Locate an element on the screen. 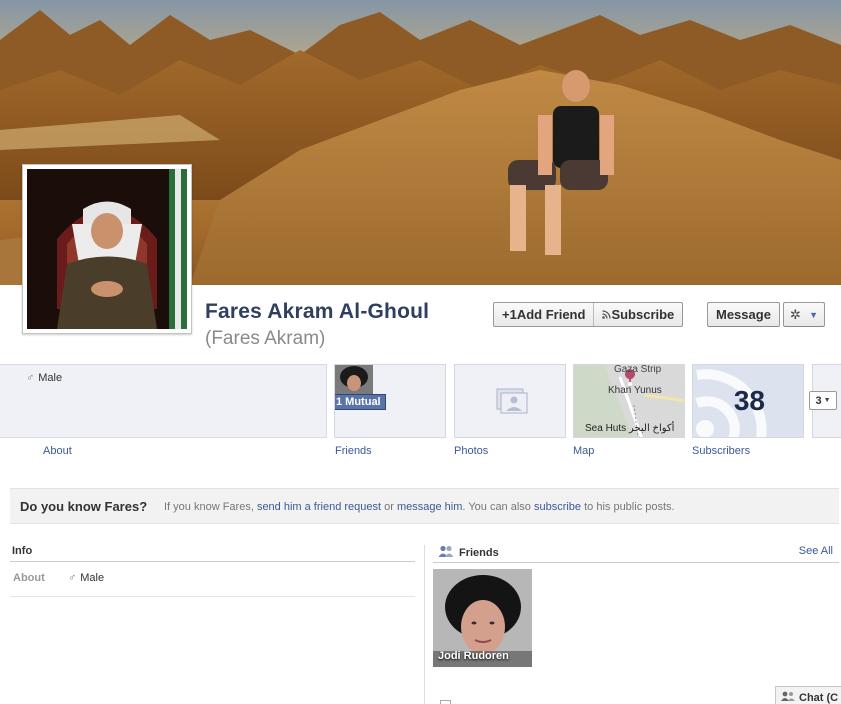 This screenshot has height=704, width=841. gear-icon: ✲ is located at coordinates (795, 314).